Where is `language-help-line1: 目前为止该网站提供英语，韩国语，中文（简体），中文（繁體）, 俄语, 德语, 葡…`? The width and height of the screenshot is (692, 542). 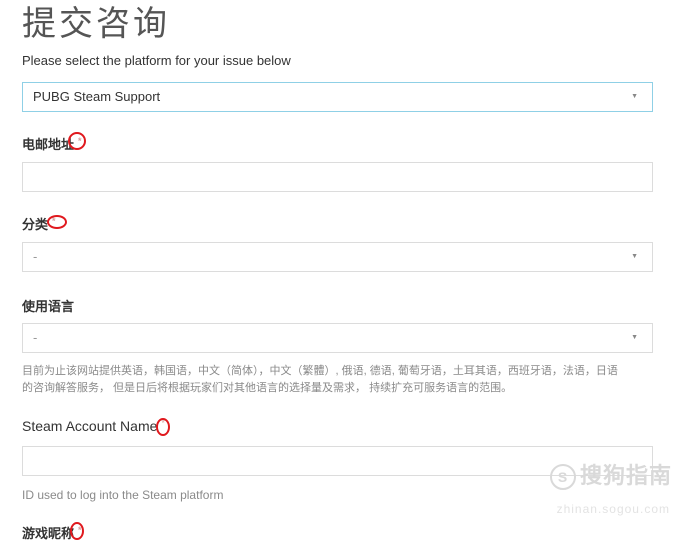
language-help-line1: 目前为止该网站提供英语，韩国语，中文（简体），中文（繁體）, 俄语, 德语, 葡… is located at coordinates (320, 371).